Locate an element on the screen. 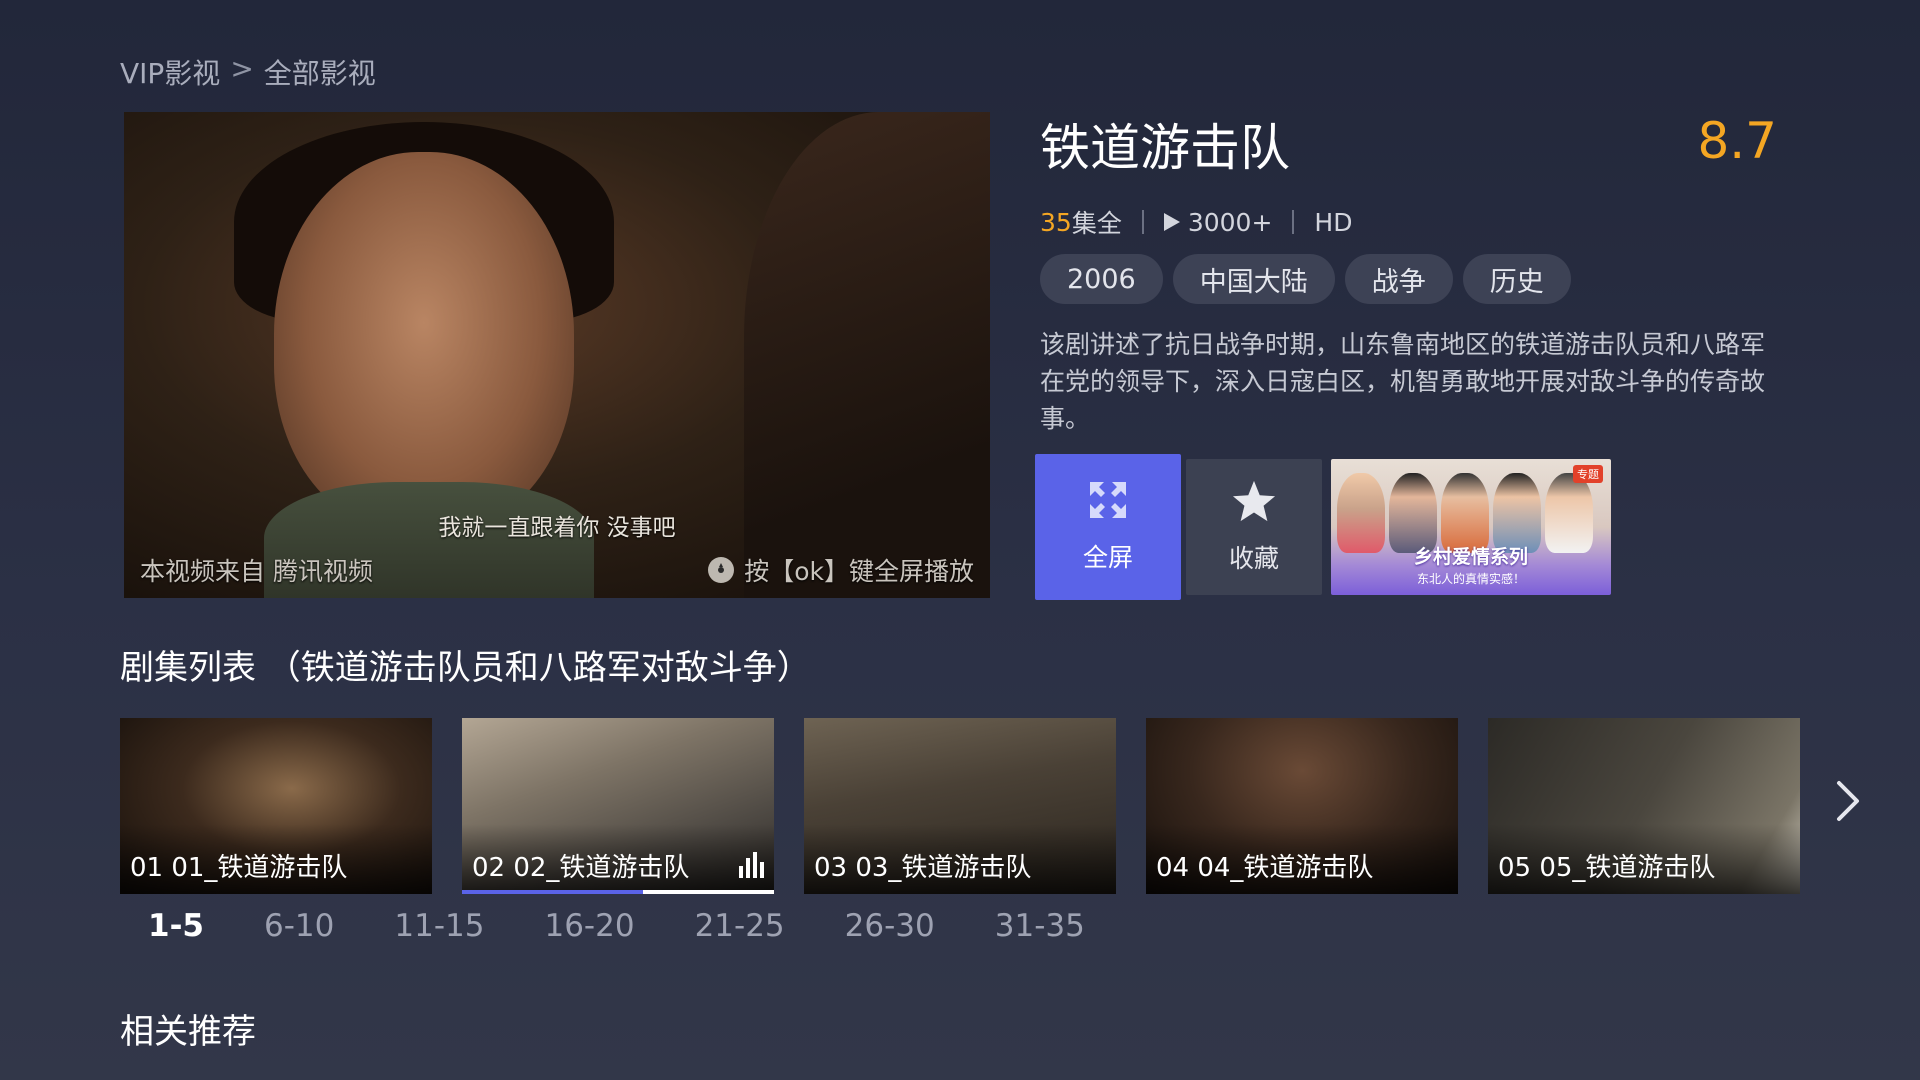 The image size is (1920, 1080). promo-title: 乡村爱情系列 is located at coordinates (1470, 557).